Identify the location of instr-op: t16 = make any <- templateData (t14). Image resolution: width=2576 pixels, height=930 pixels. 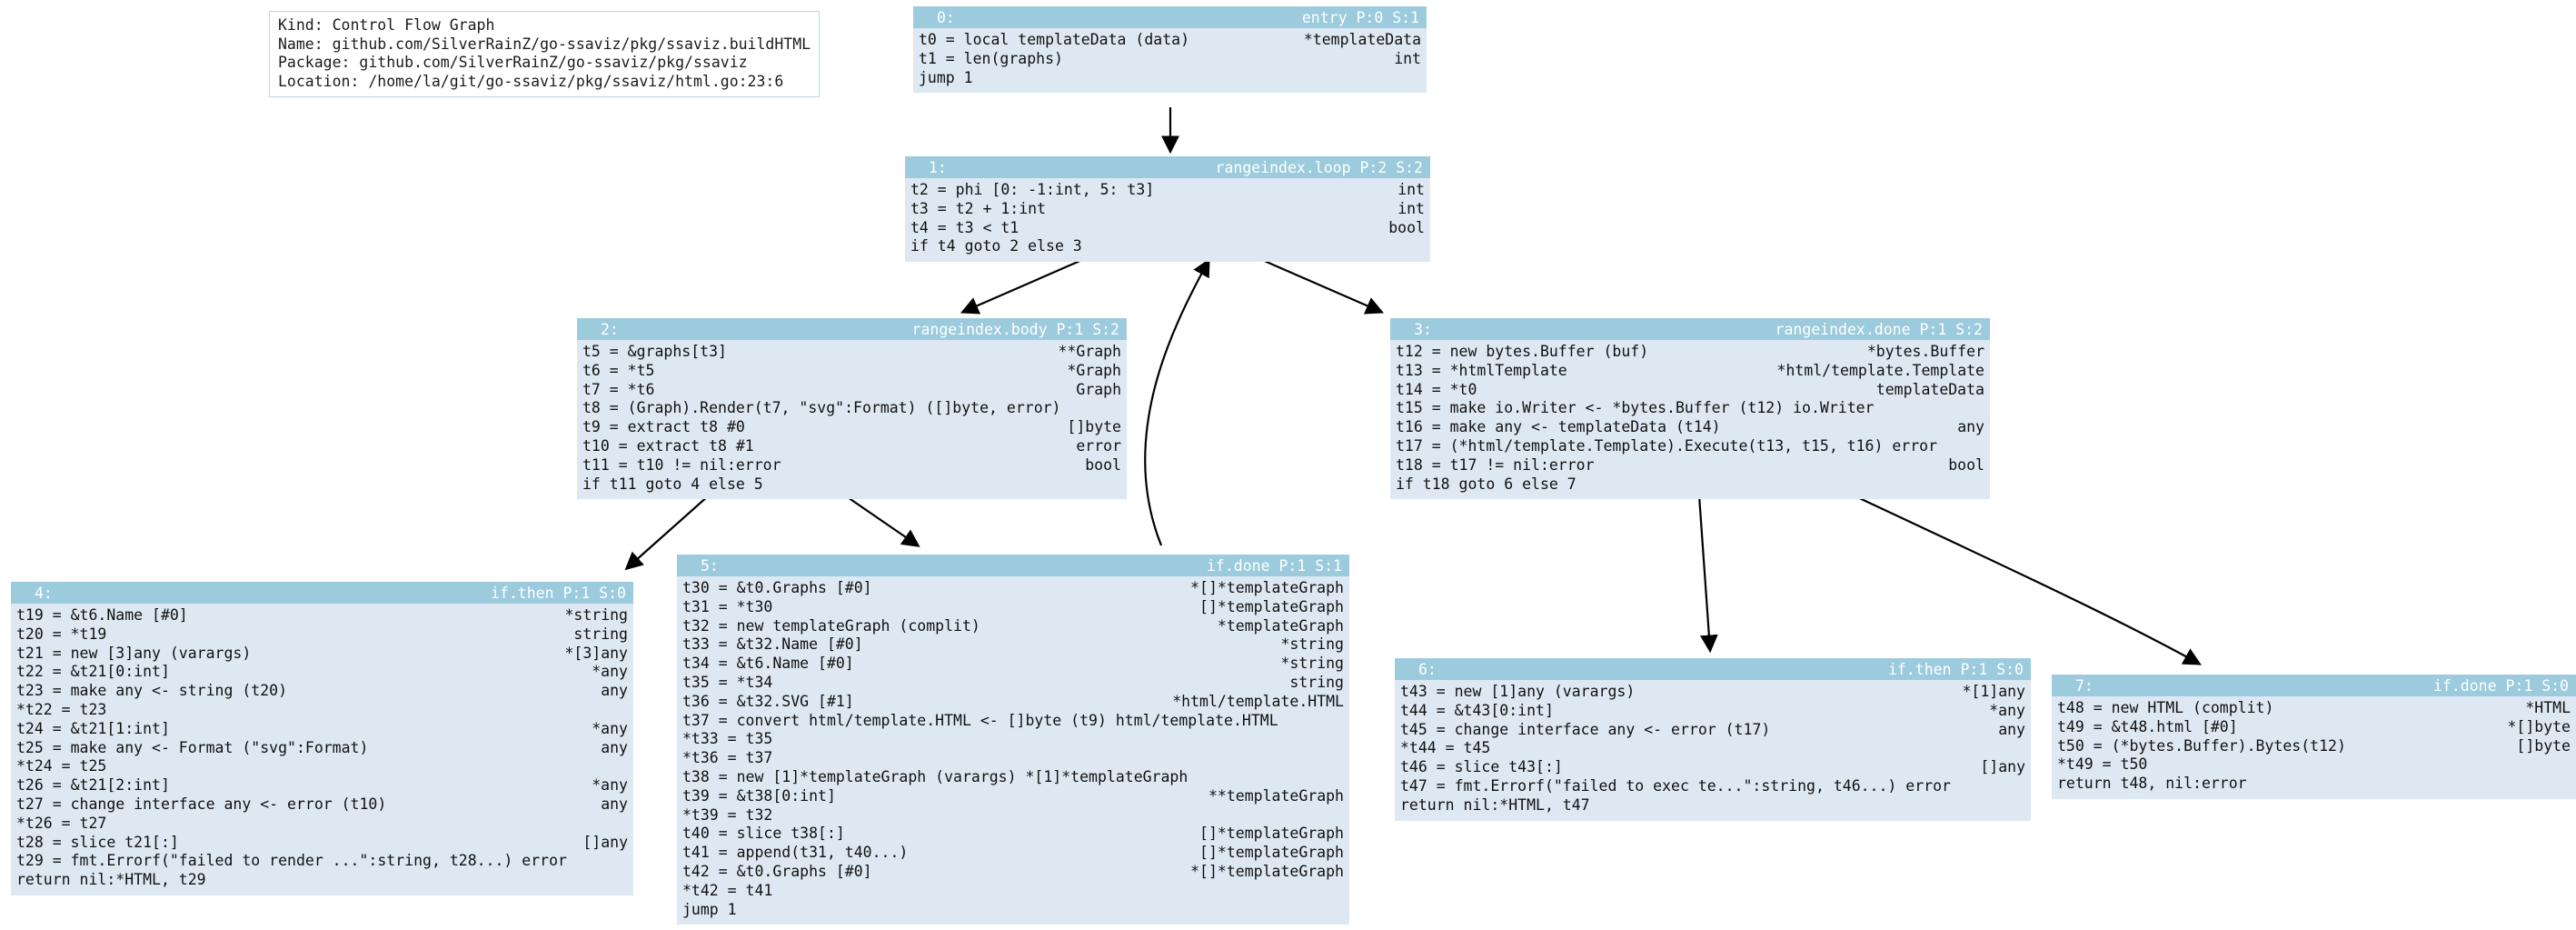
(1558, 427).